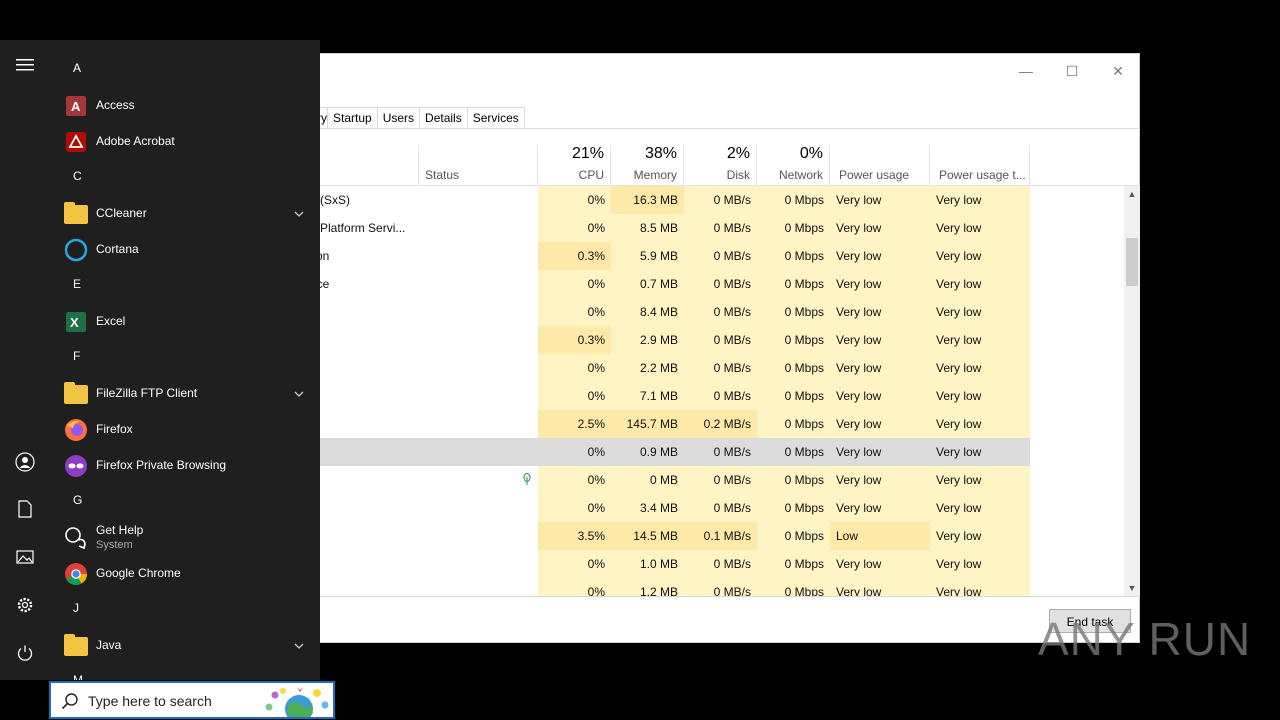 This screenshot has width=1280, height=720. What do you see at coordinates (419, 284) in the screenshot?
I see `process-name: rice` at bounding box center [419, 284].